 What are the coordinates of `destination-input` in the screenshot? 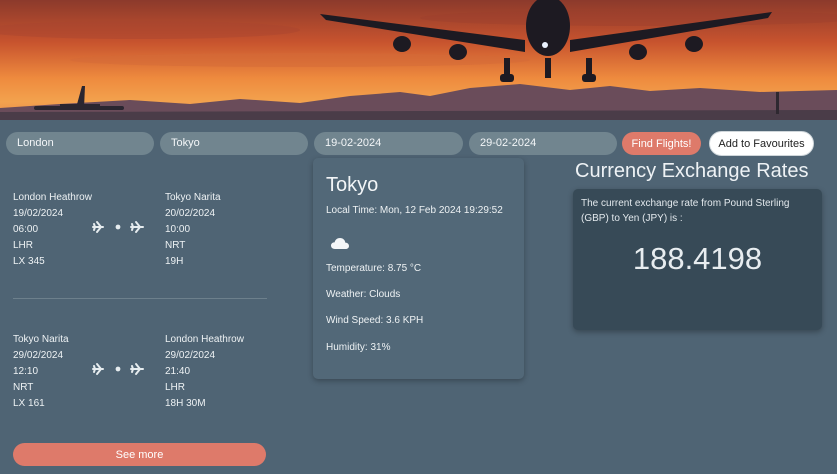 It's located at (234, 143).